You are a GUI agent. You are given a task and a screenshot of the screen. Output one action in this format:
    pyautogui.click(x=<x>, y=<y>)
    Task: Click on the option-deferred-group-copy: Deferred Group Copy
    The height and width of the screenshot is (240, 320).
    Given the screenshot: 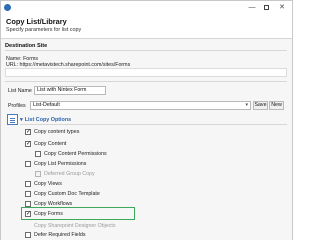 What is the action you would take?
    pyautogui.click(x=65, y=175)
    